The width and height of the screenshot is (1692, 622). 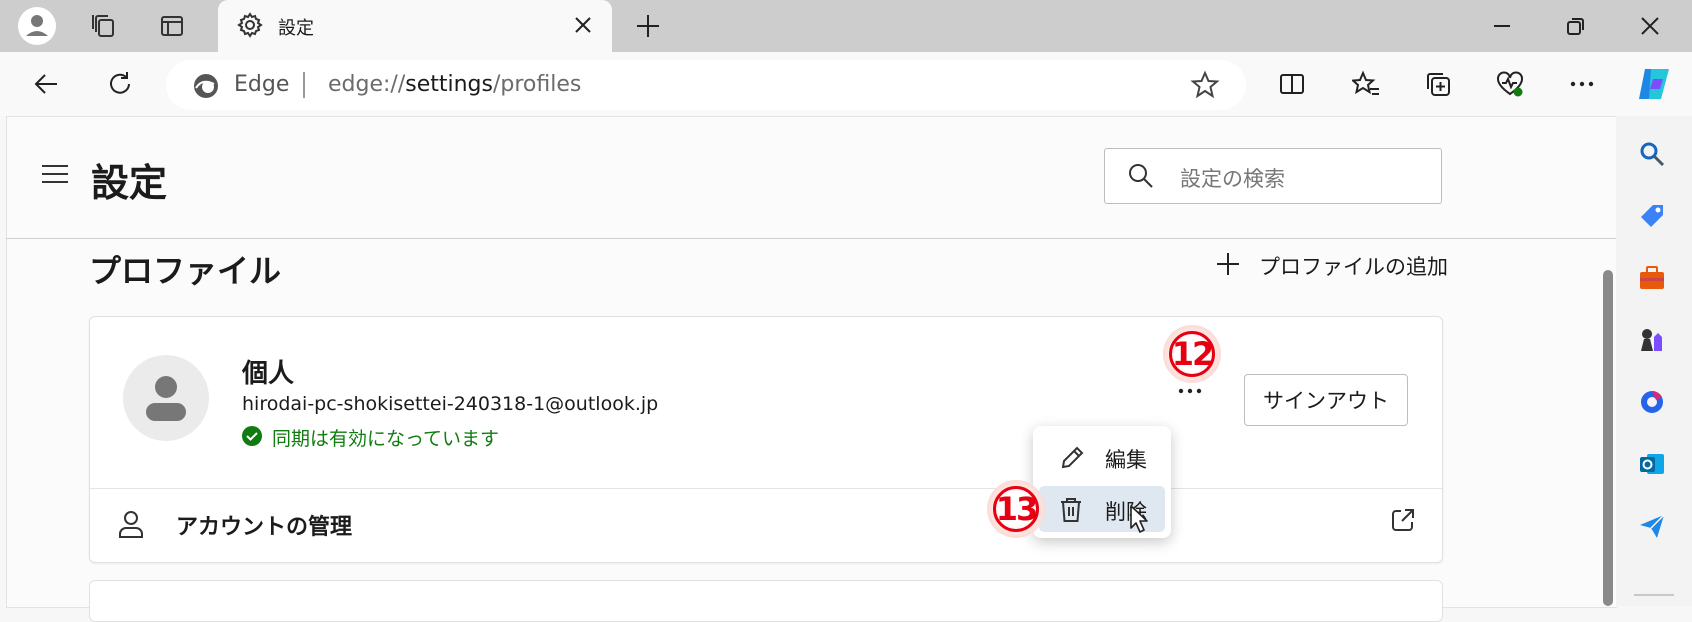 I want to click on profile-avatar-icon, so click(x=37, y=26).